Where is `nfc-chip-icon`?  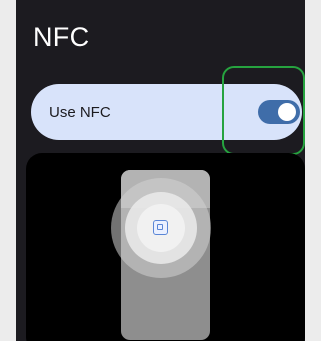
nfc-chip-icon is located at coordinates (160, 227).